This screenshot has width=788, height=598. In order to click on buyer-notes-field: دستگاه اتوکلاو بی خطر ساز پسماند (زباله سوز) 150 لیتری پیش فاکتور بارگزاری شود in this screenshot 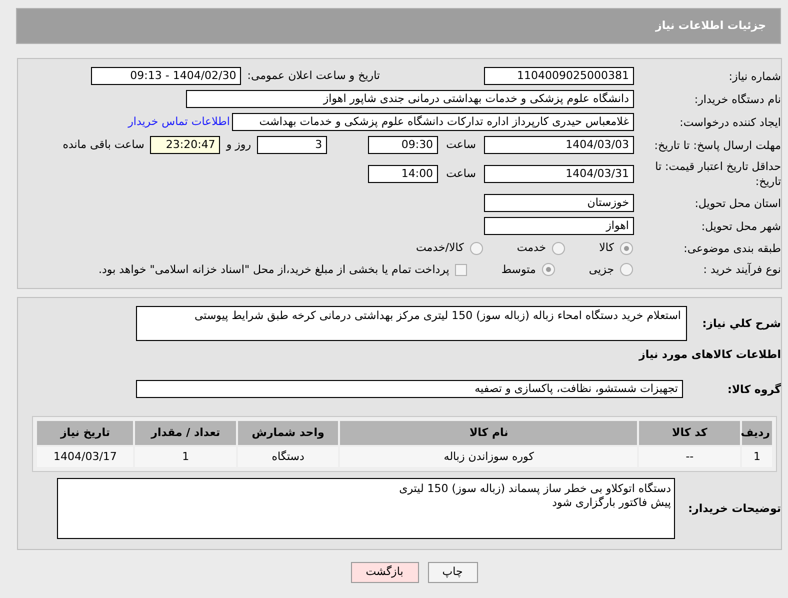, I will do `click(366, 508)`.